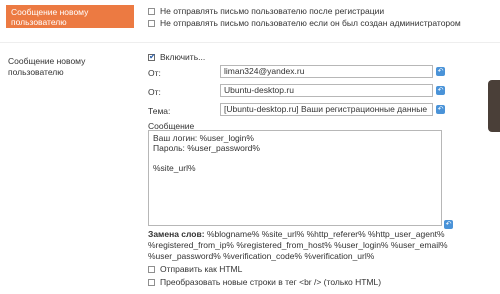  Describe the element at coordinates (176, 234) in the screenshot. I see `replace-label: Замена слов:` at that location.